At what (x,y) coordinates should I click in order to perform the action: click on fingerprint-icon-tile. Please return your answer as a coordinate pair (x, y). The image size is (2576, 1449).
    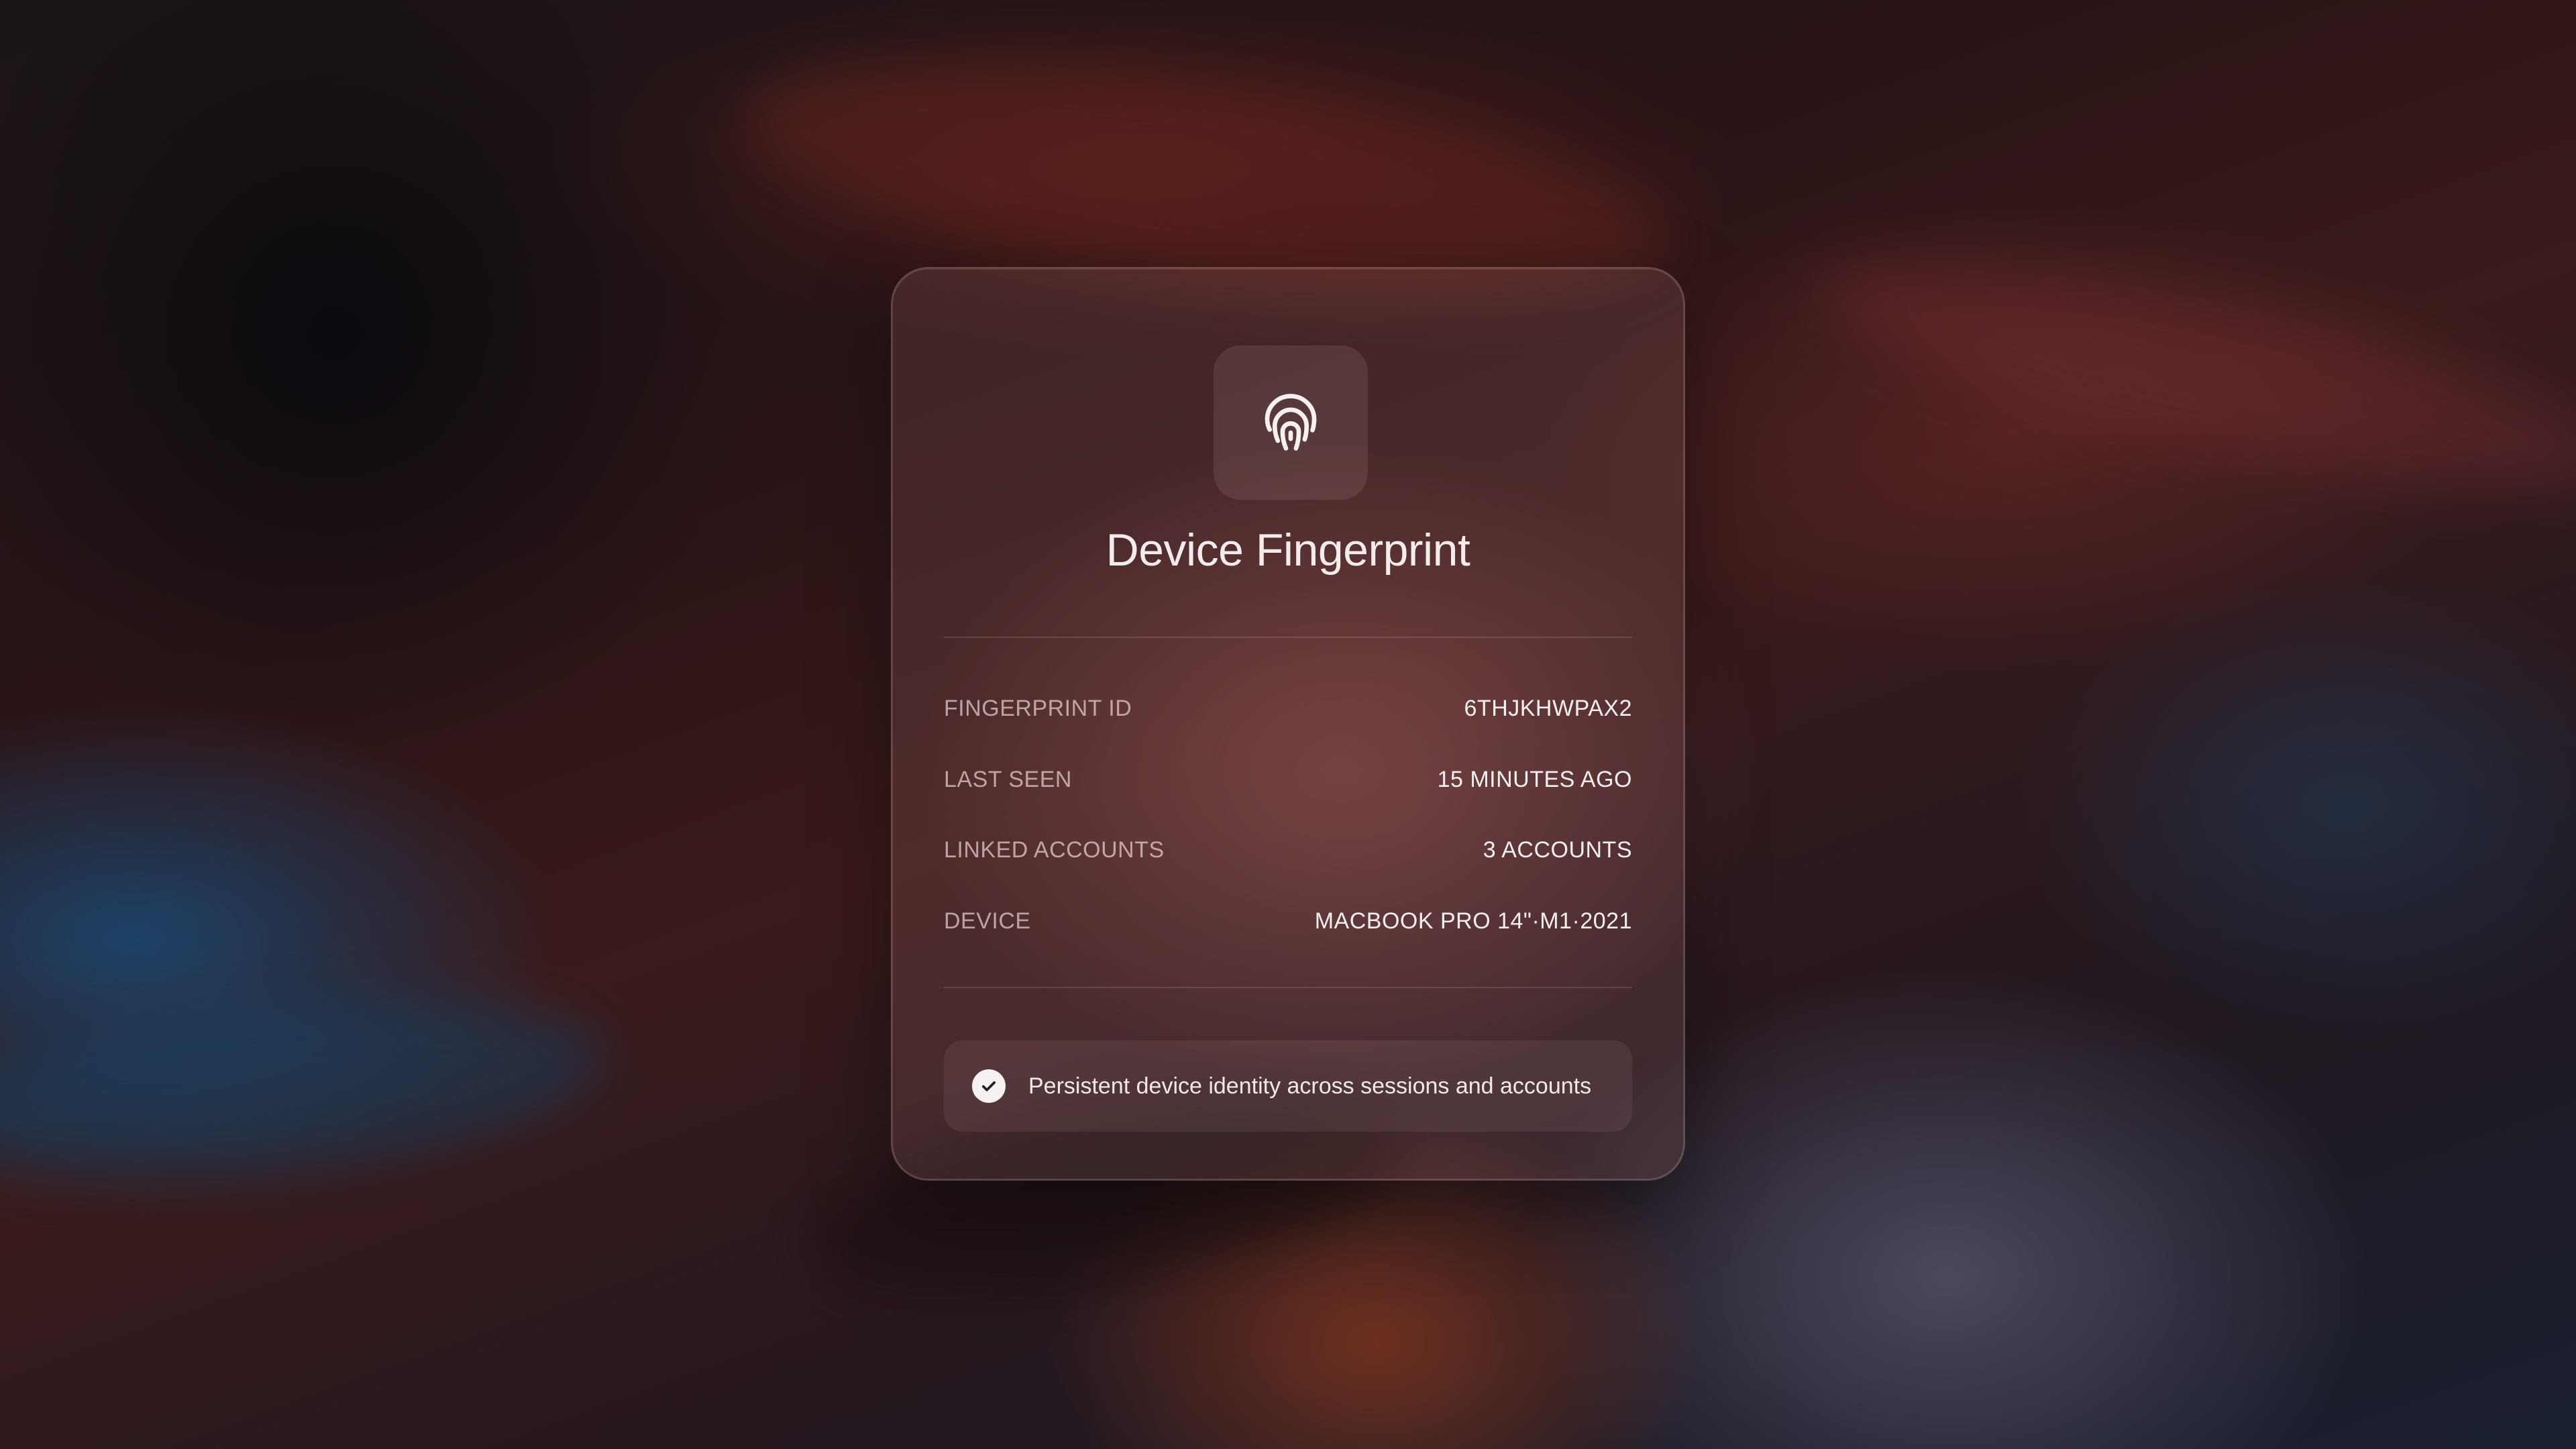
    Looking at the image, I should click on (1291, 422).